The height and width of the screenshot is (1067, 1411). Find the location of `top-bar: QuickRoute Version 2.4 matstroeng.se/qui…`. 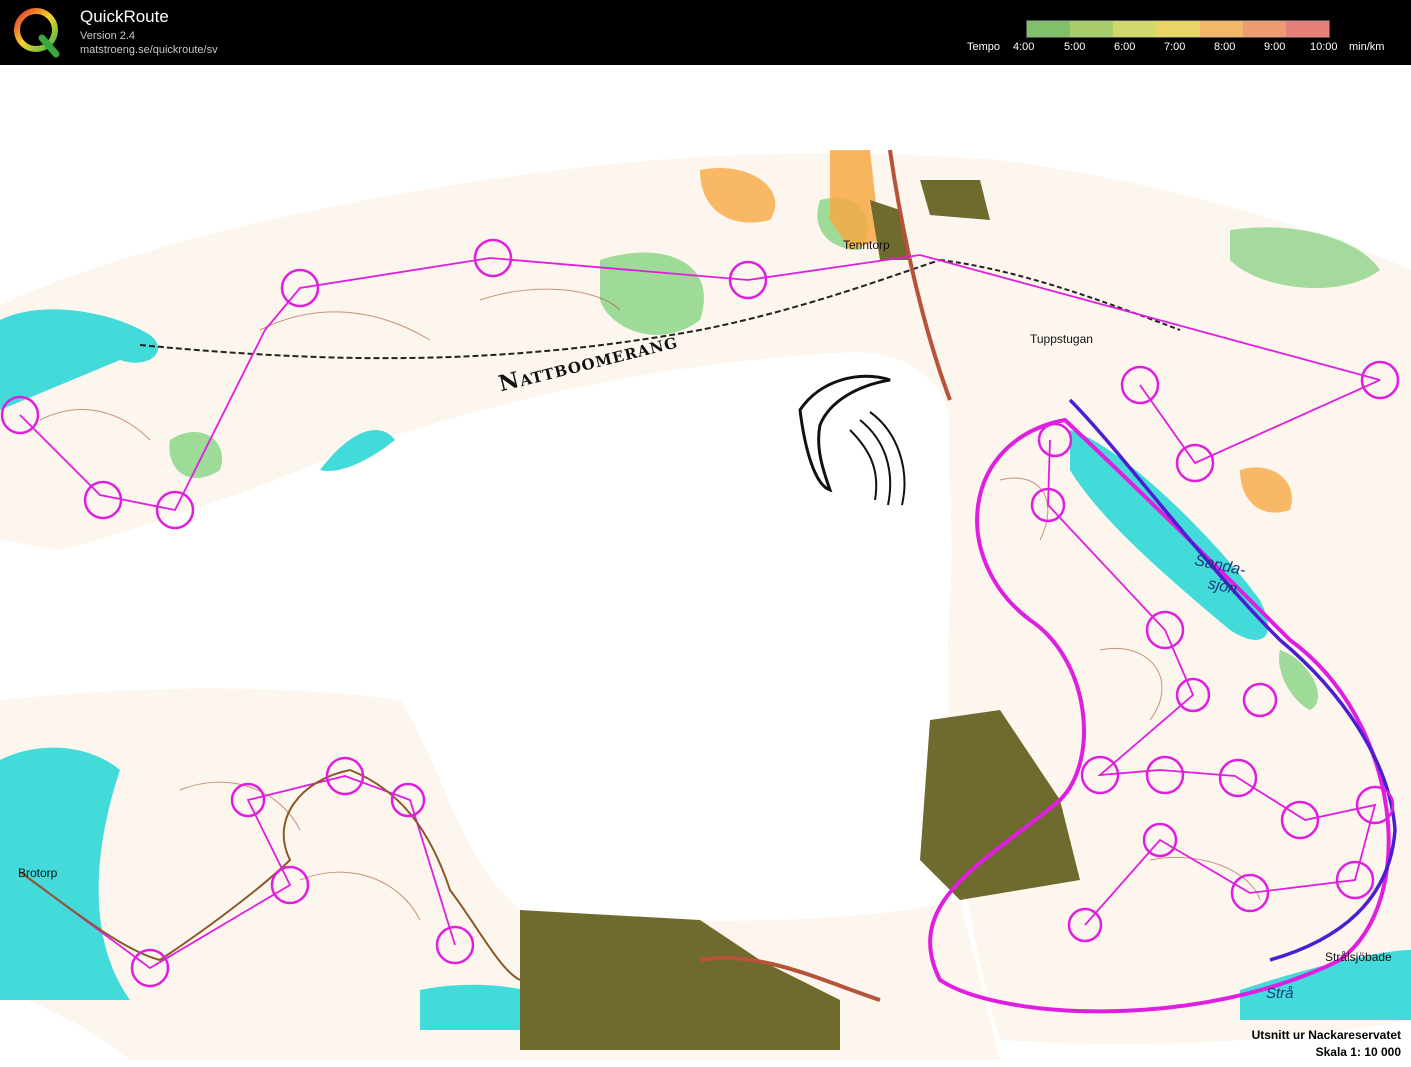

top-bar: QuickRoute Version 2.4 matstroeng.se/qui… is located at coordinates (705, 32).